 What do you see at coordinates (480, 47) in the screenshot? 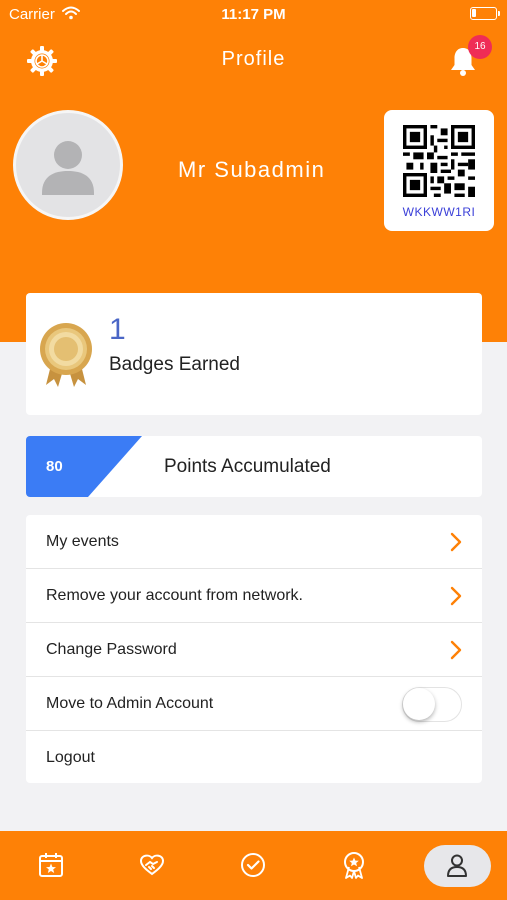
I see `notification-count-badge: 16` at bounding box center [480, 47].